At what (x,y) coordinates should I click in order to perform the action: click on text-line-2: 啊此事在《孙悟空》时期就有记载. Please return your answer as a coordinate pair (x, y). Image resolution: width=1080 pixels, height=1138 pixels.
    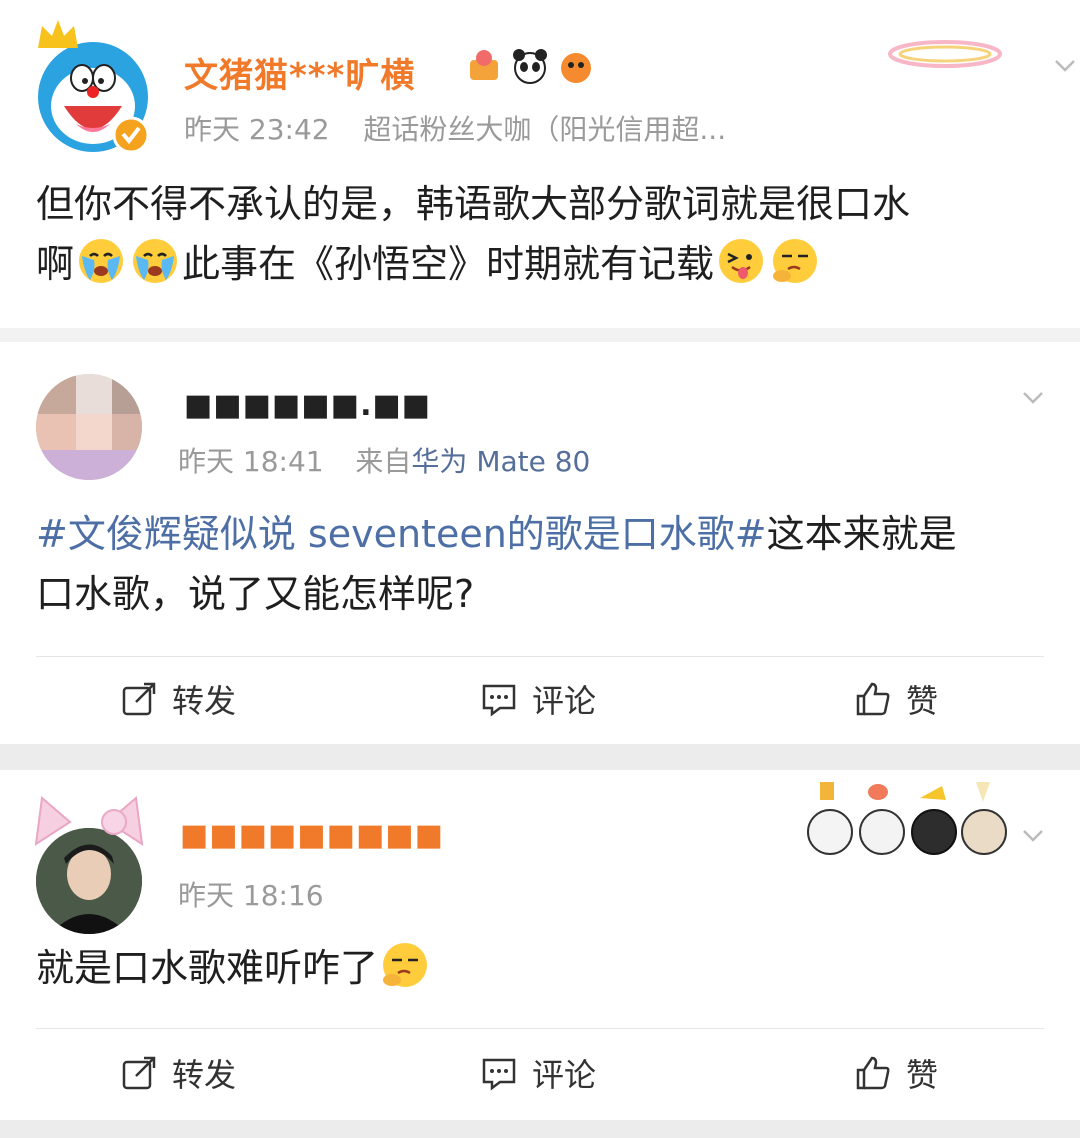
    Looking at the image, I should click on (473, 264).